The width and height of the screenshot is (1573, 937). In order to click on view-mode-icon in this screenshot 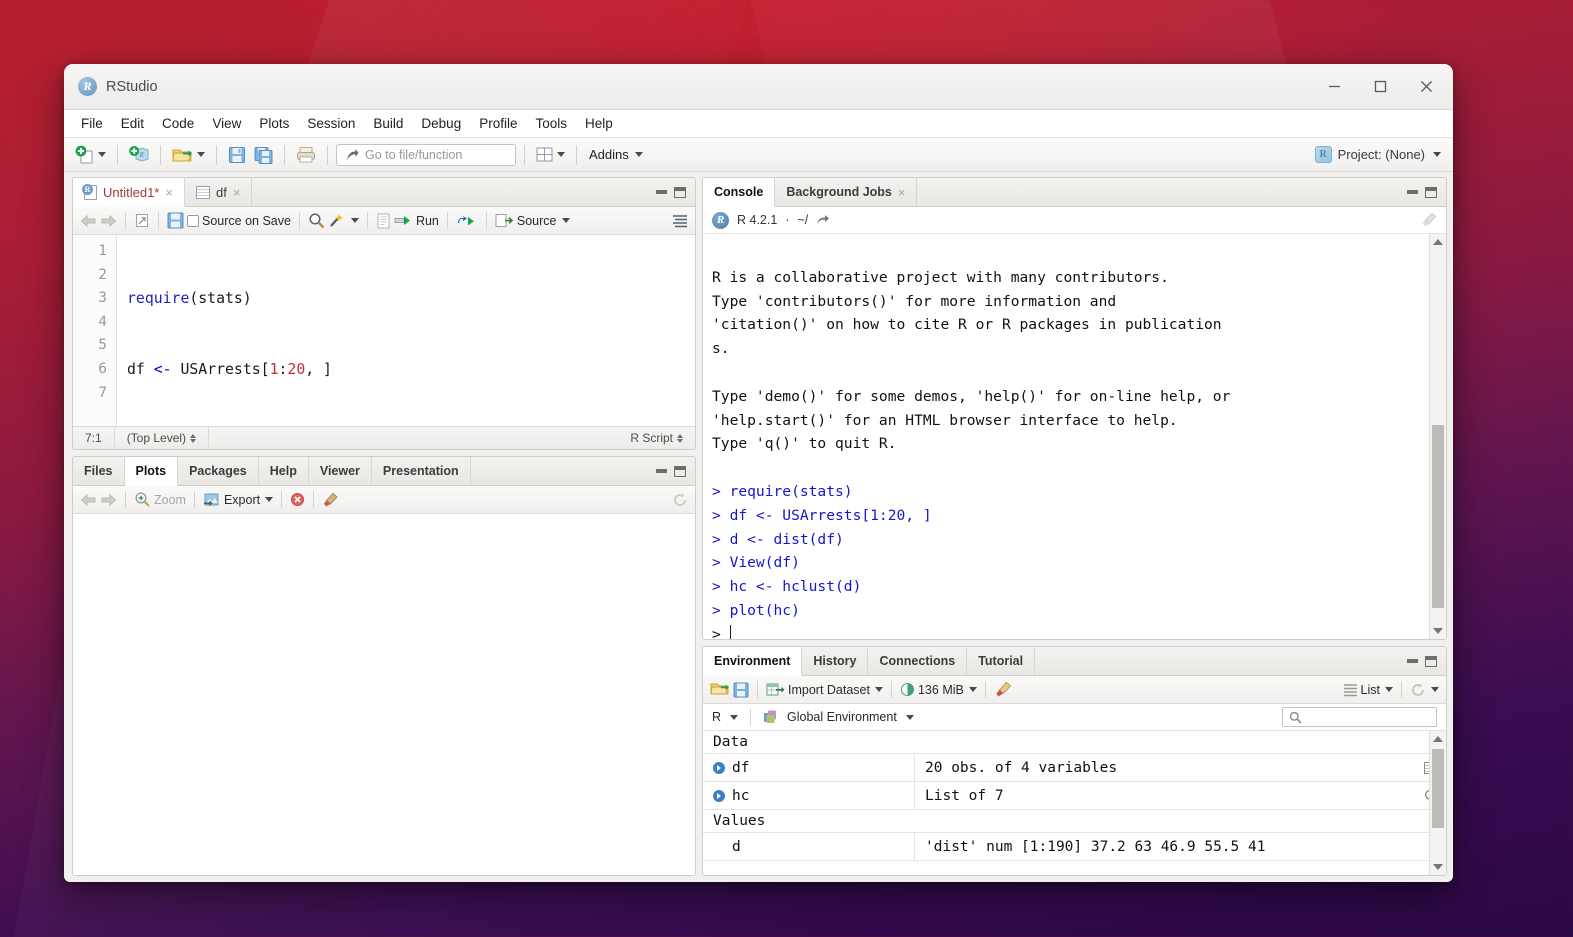, I will do `click(1350, 690)`.